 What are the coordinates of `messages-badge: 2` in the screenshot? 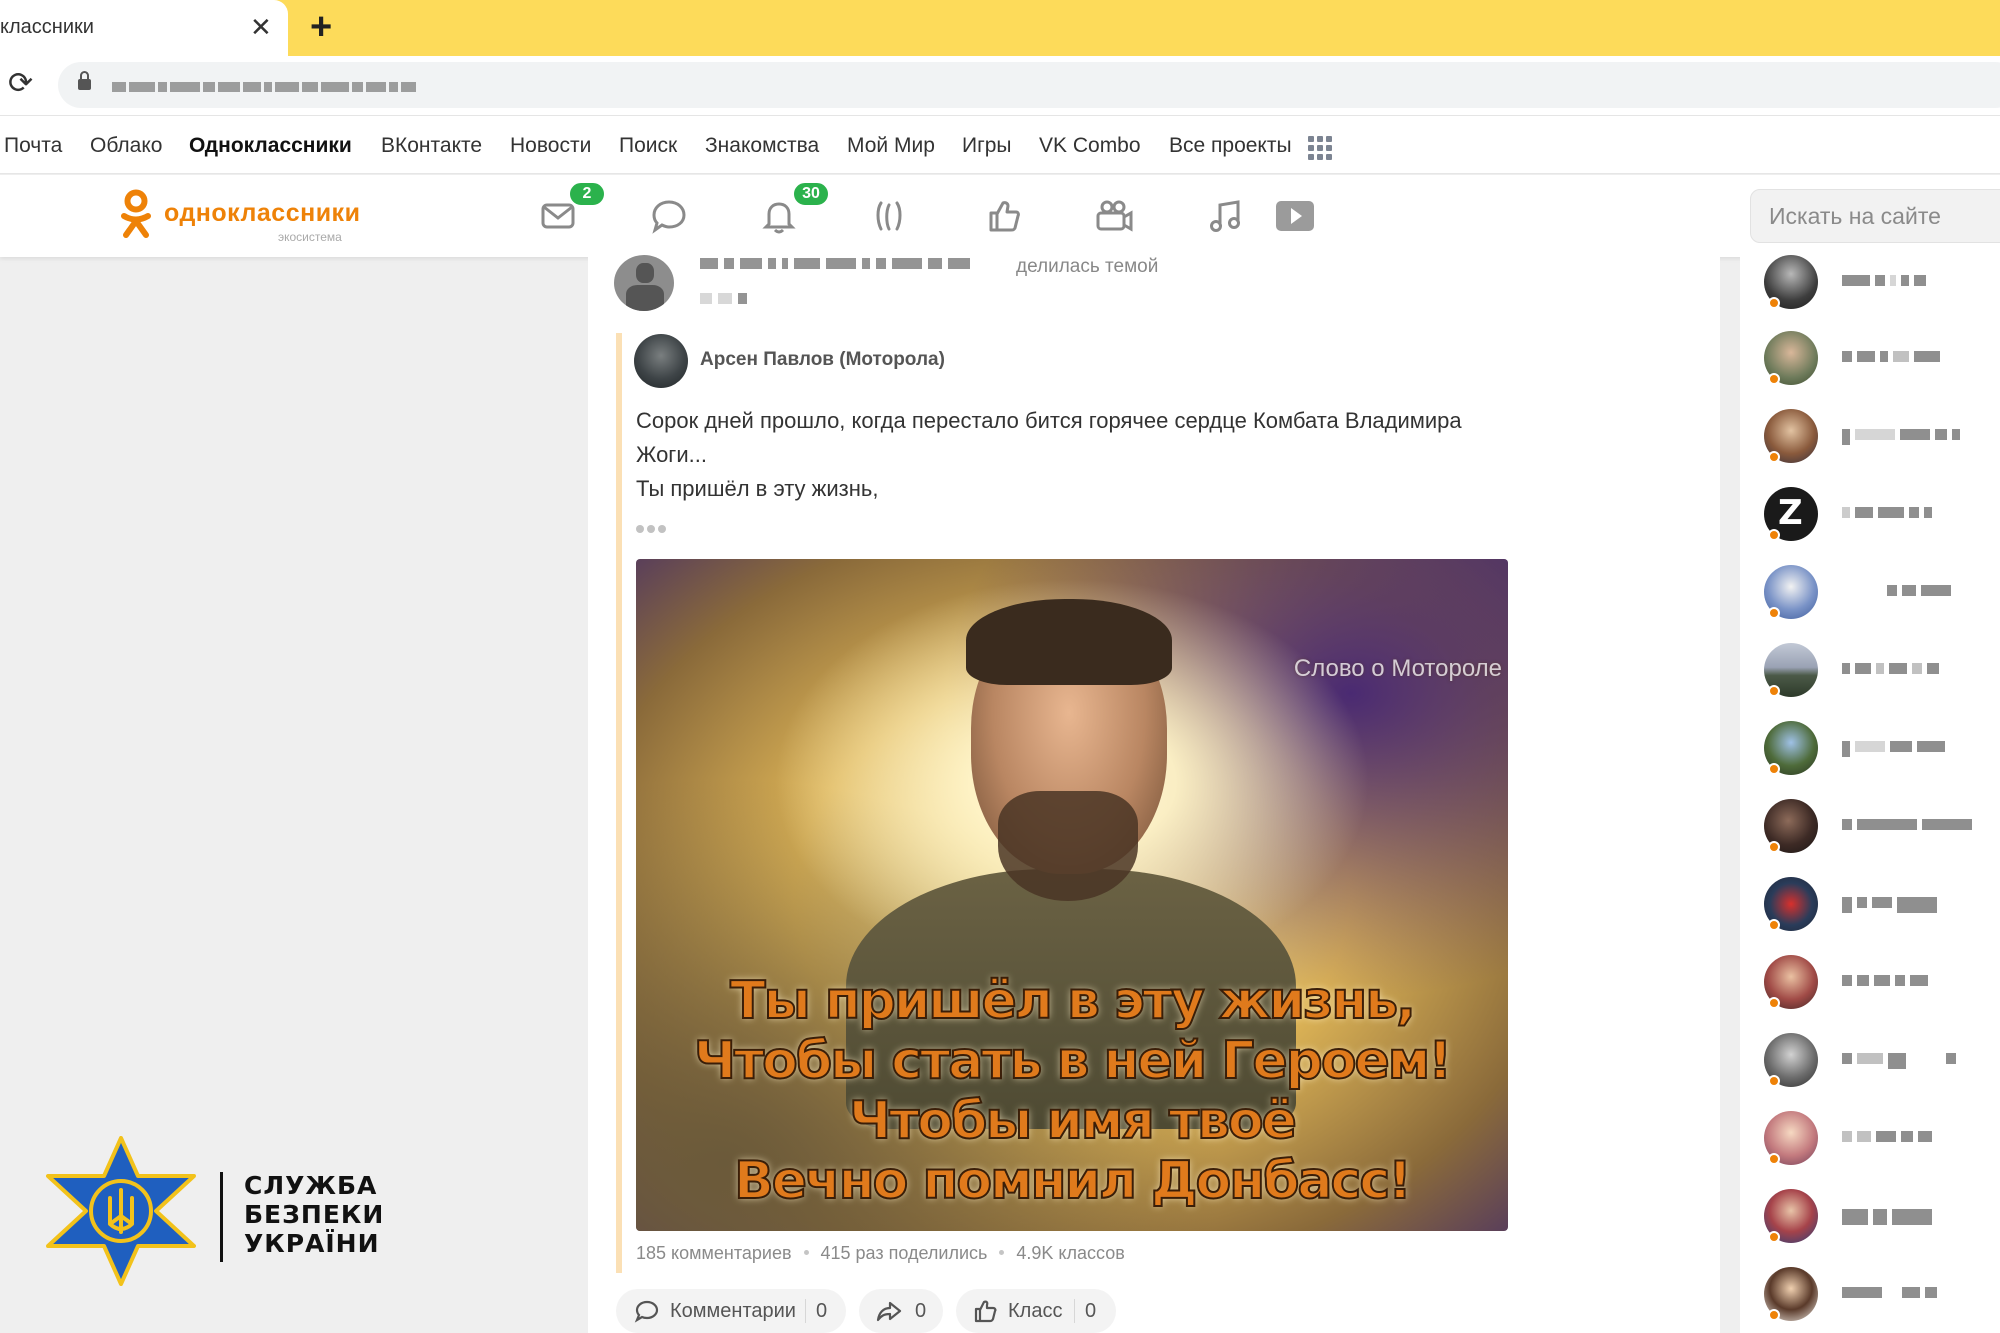 It's located at (587, 194).